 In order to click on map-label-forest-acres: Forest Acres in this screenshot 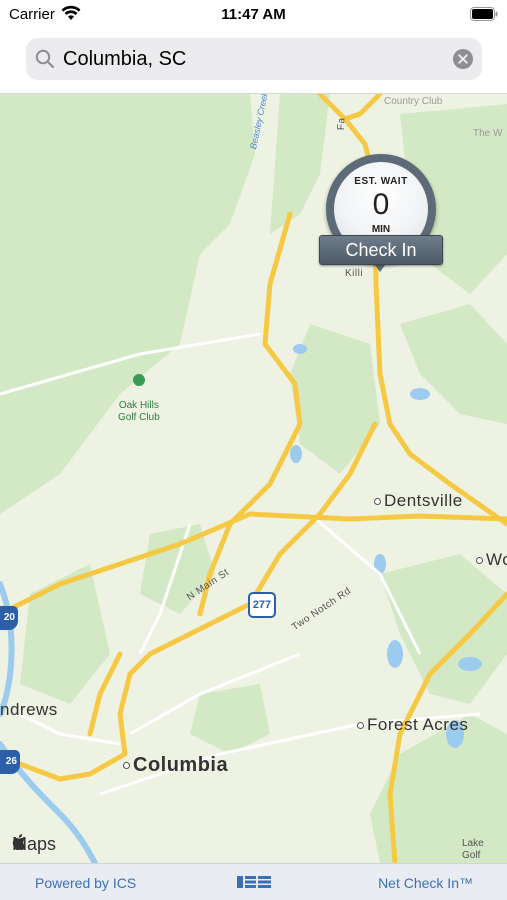, I will do `click(412, 725)`.